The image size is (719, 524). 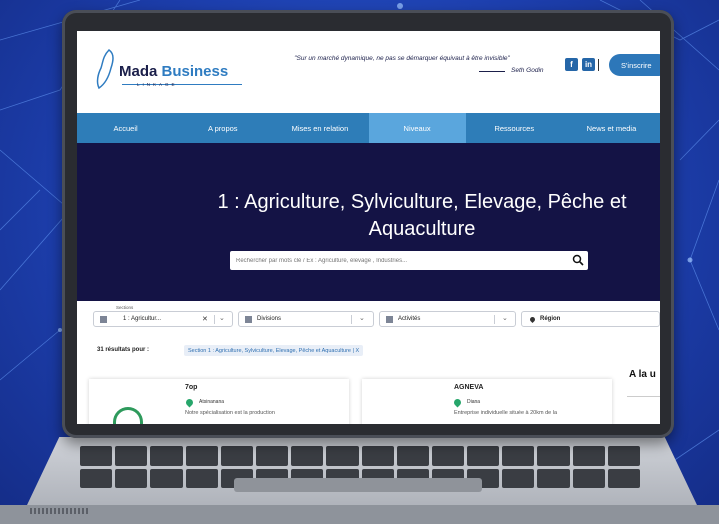 What do you see at coordinates (643, 396) in the screenshot?
I see `aside-divider` at bounding box center [643, 396].